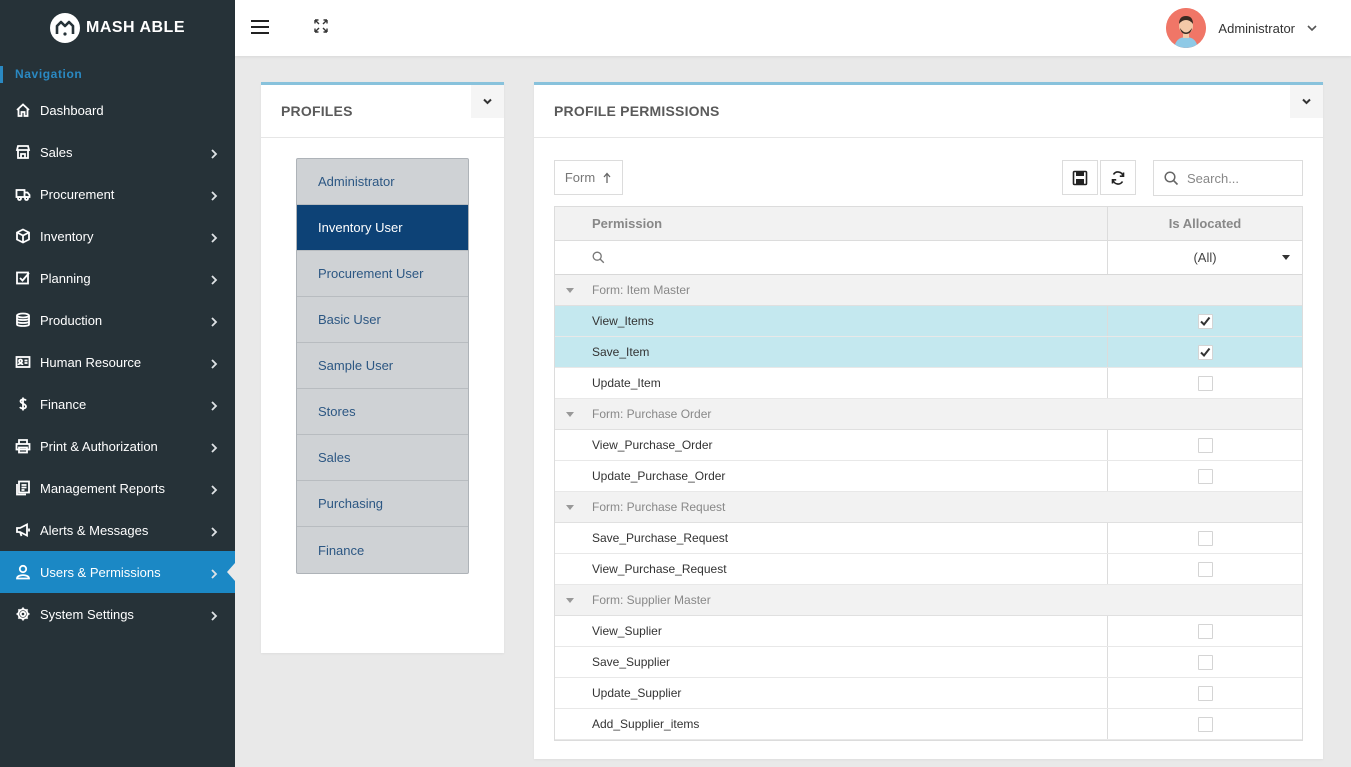  Describe the element at coordinates (87, 614) in the screenshot. I see `sidebar-item-label: System Settings` at that location.